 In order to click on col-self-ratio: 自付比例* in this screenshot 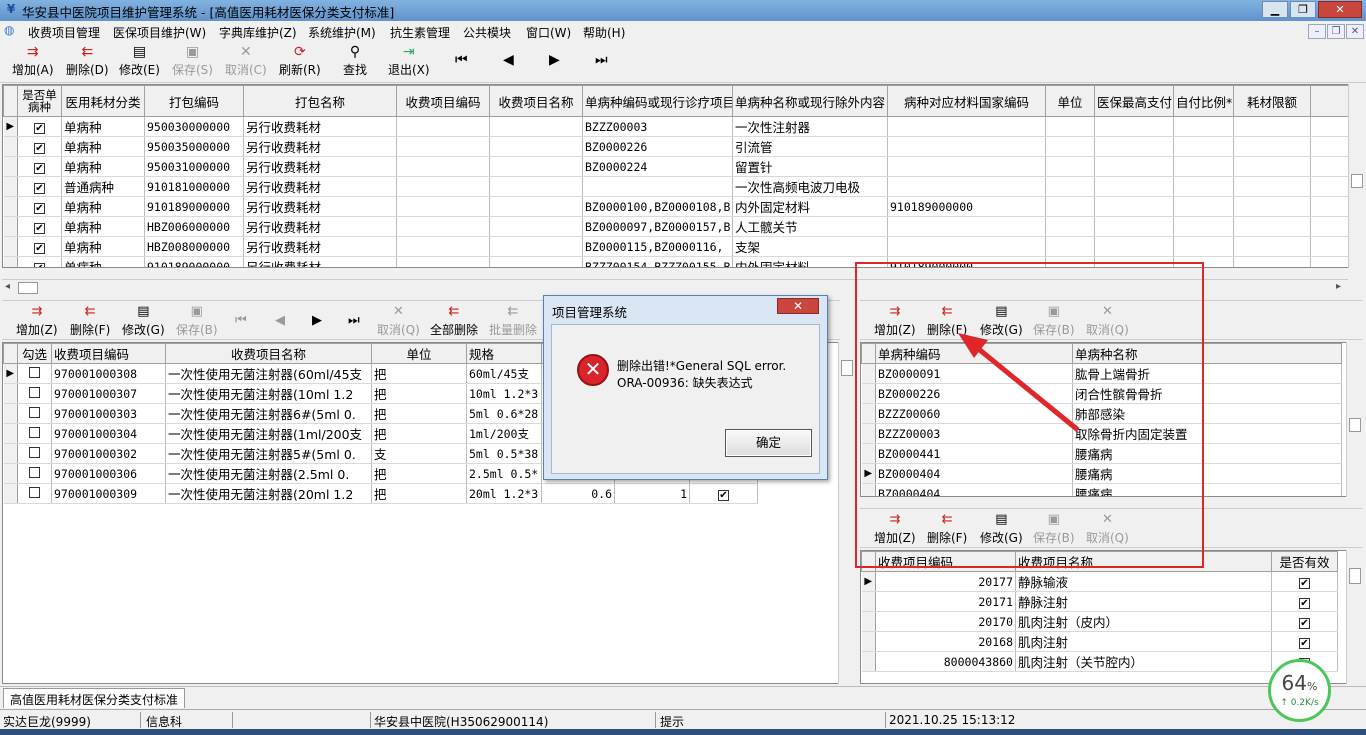, I will do `click(1203, 101)`.